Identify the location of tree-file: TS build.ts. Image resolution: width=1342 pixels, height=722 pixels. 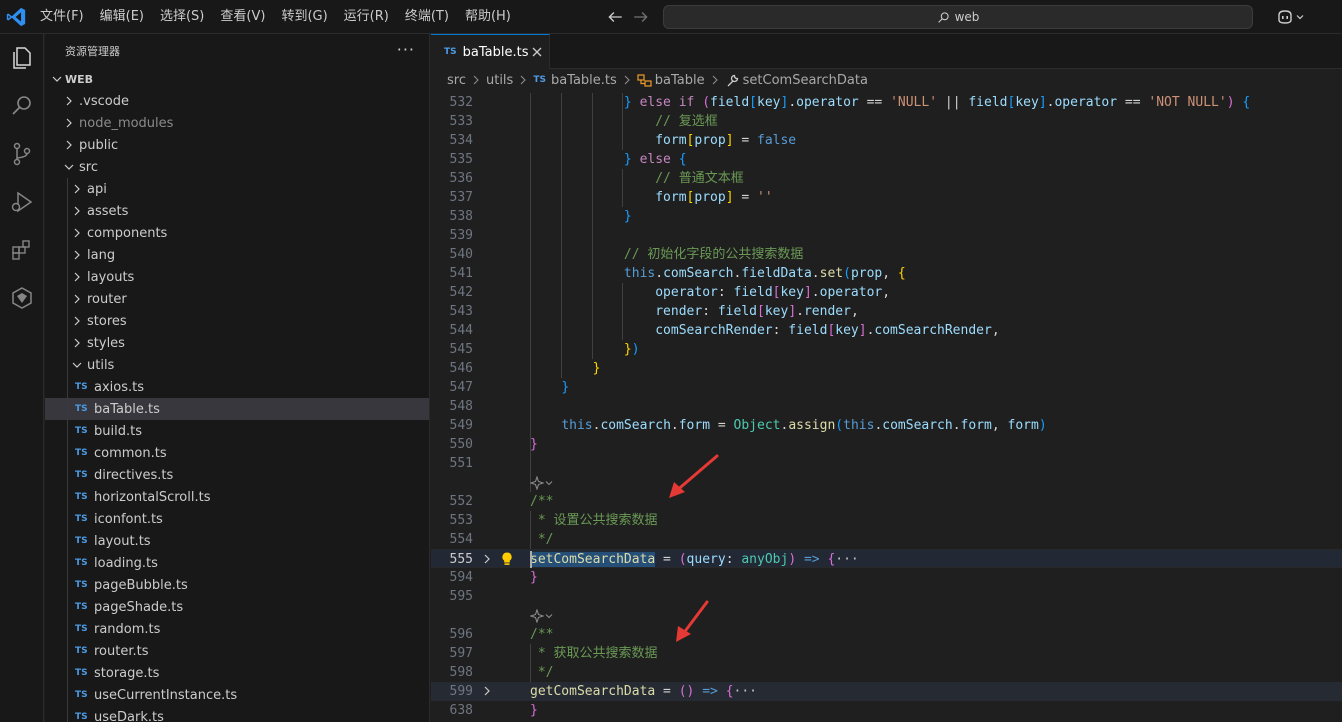
(237, 431).